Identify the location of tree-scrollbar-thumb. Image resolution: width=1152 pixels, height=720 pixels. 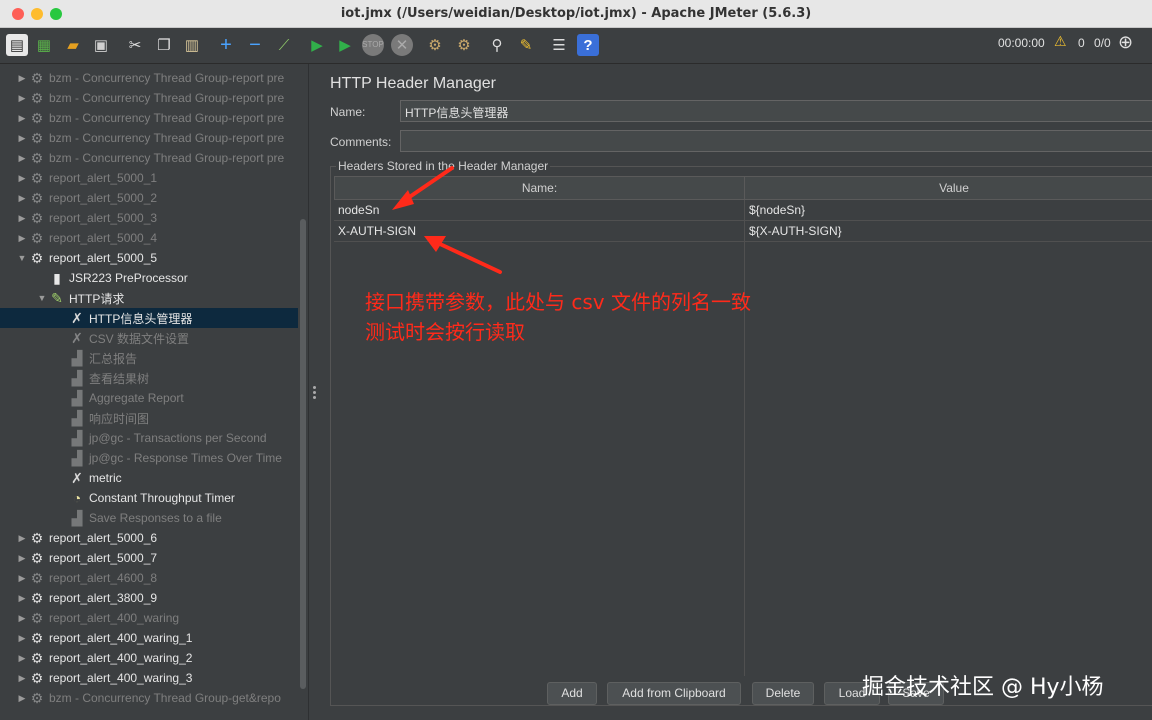
(303, 454).